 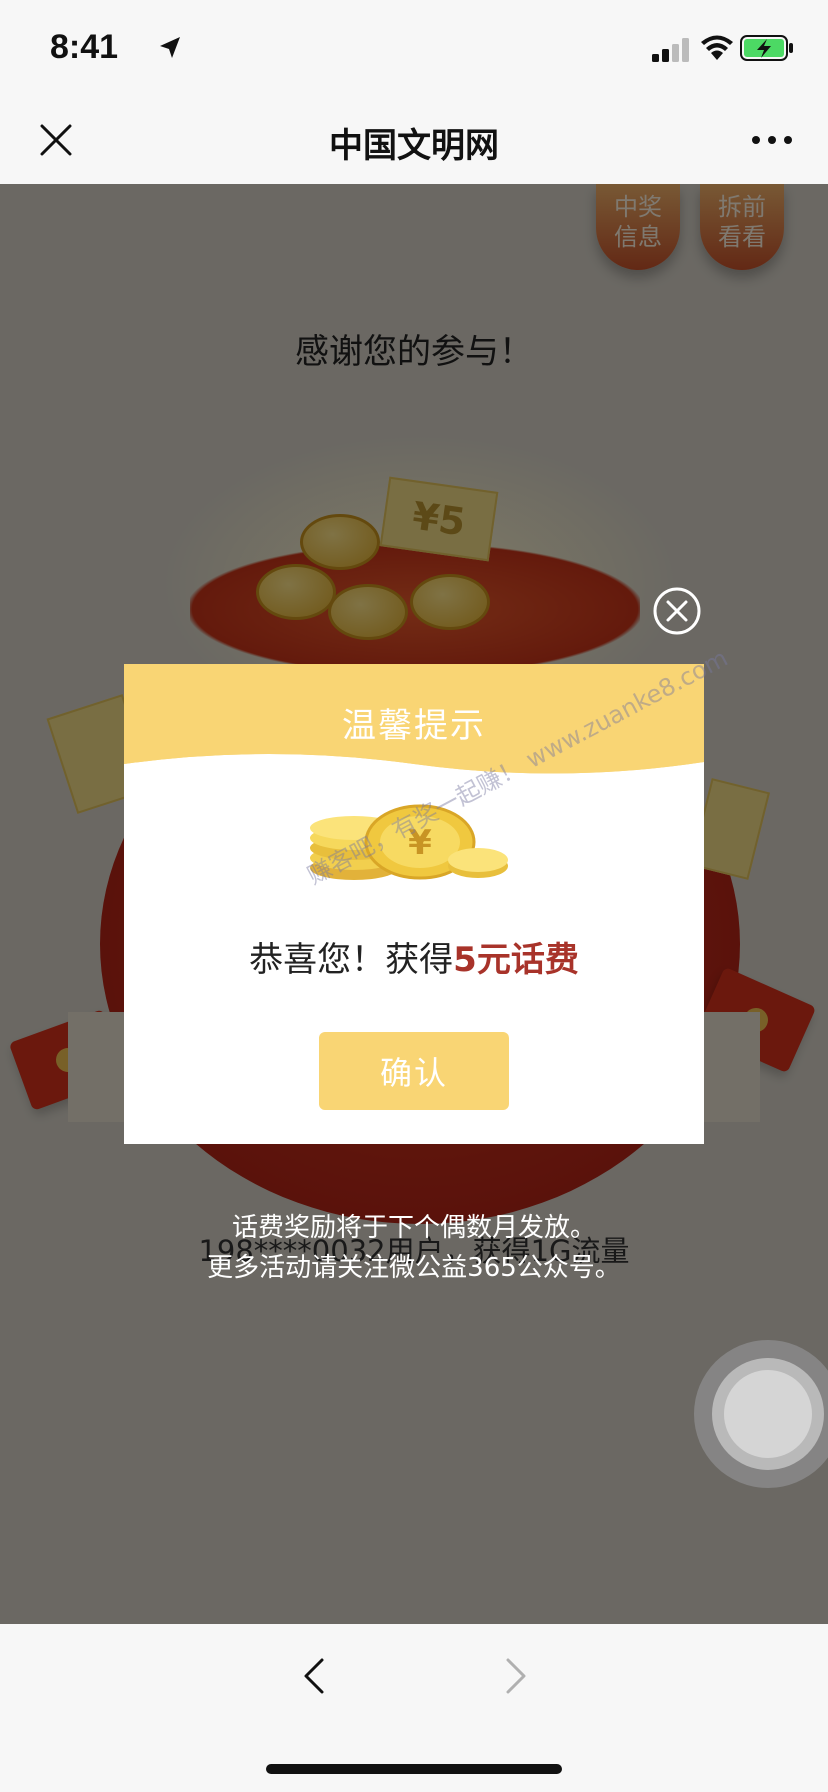 I want to click on notice-line-1: 话费奖励将于下个偶数月发放。, so click(x=413, y=1228).